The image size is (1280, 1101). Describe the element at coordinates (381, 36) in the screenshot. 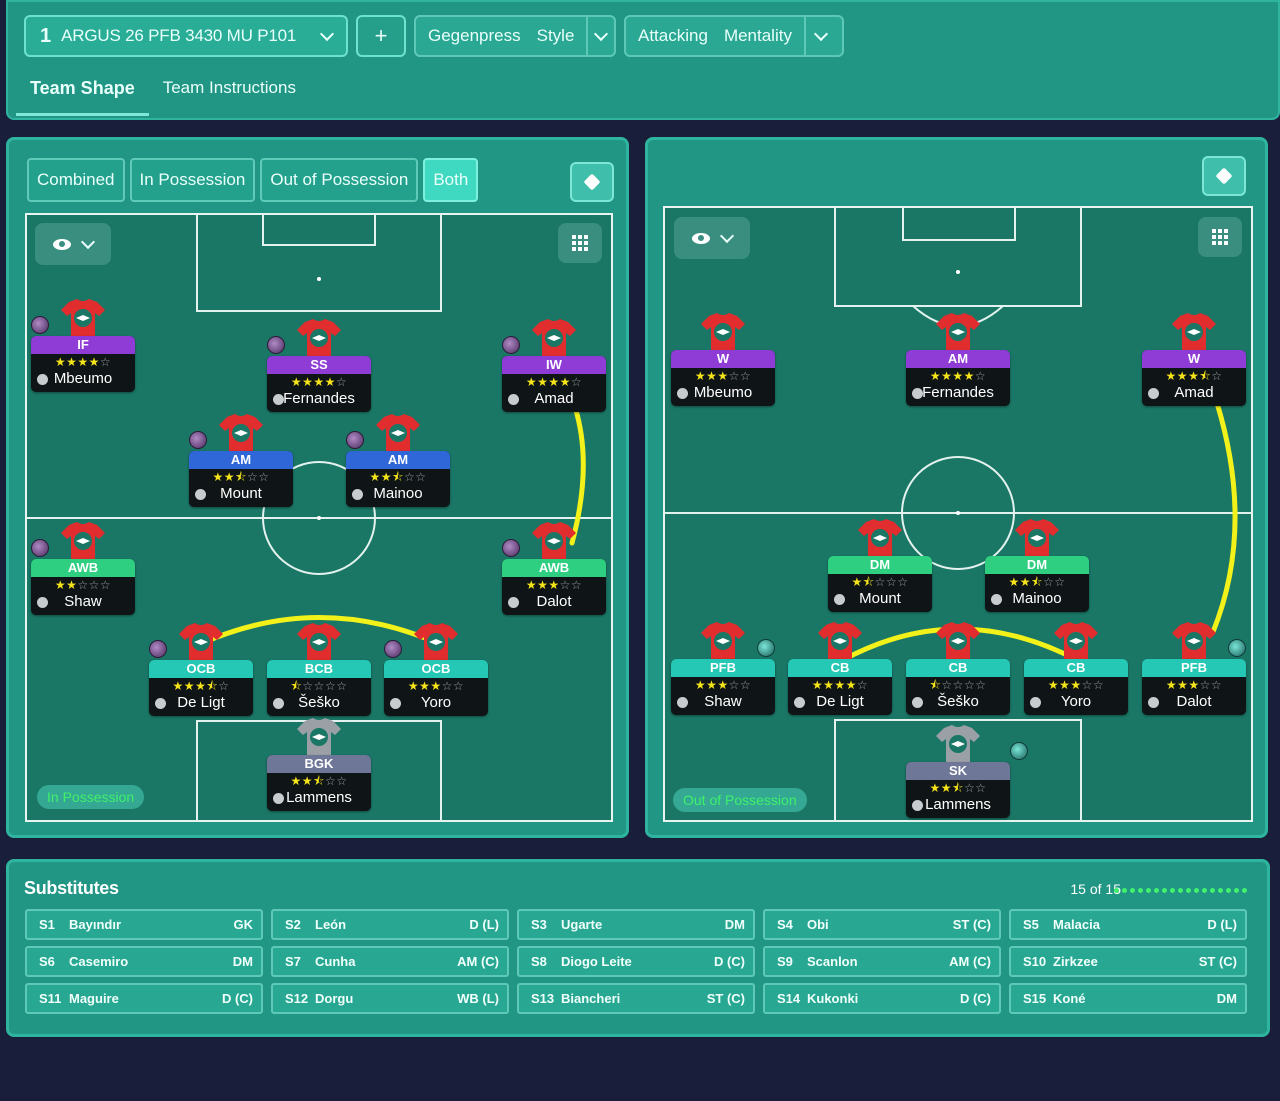

I see `add-tactic-button: +` at that location.